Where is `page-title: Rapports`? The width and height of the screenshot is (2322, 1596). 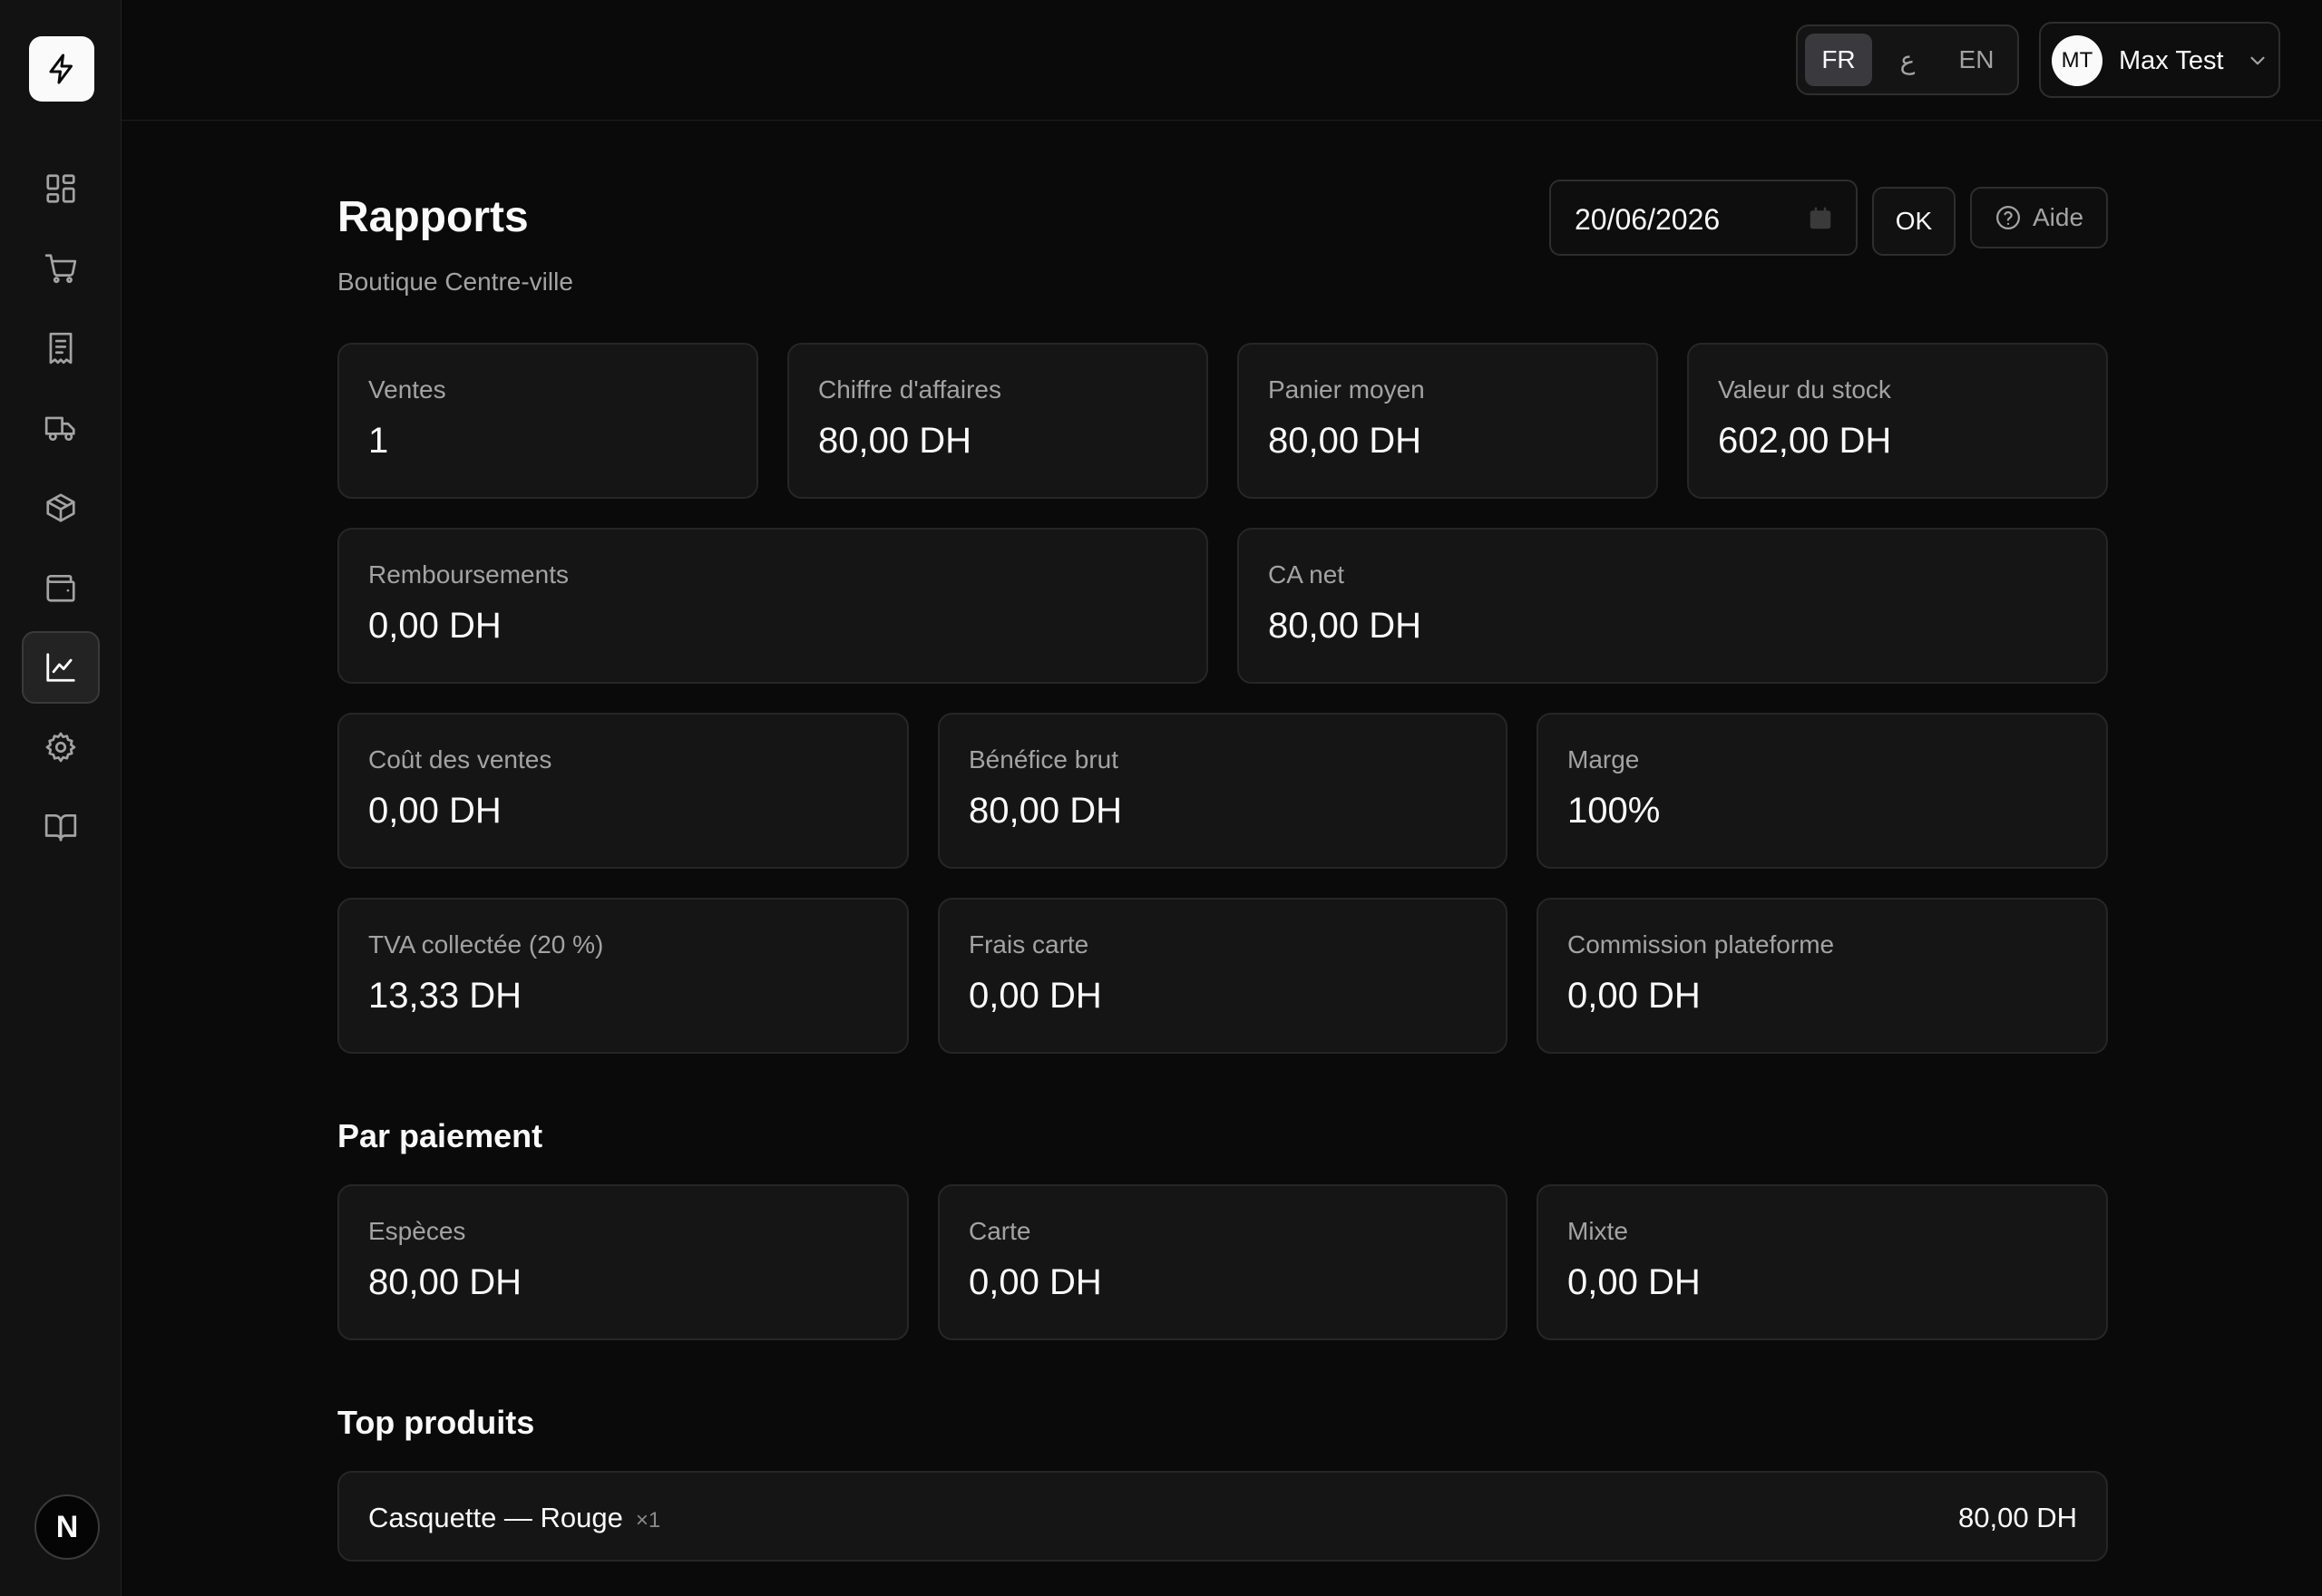
page-title: Rapports is located at coordinates (433, 217).